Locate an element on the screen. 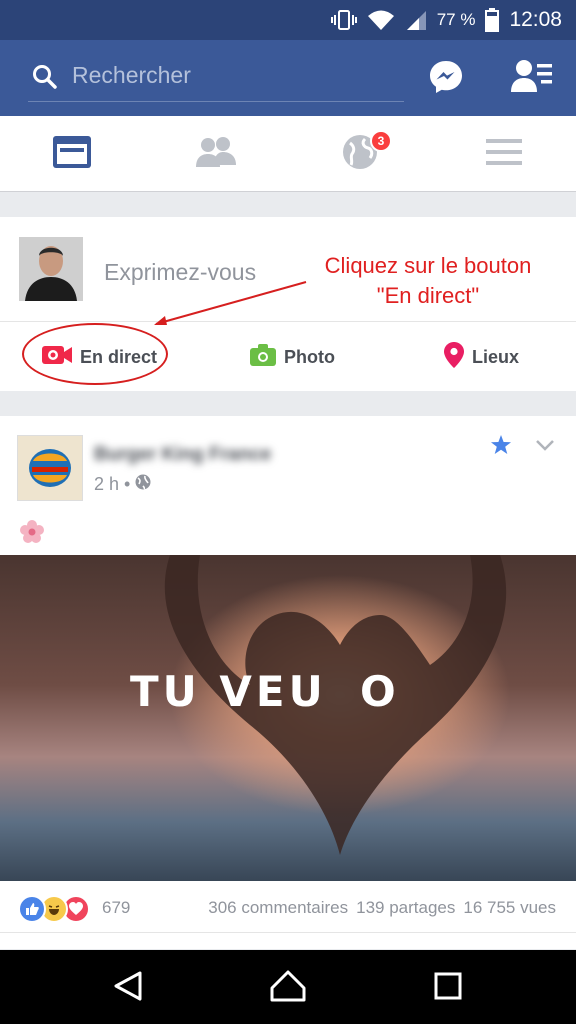 The height and width of the screenshot is (1024, 576). reaction-icons is located at coordinates (58, 909).